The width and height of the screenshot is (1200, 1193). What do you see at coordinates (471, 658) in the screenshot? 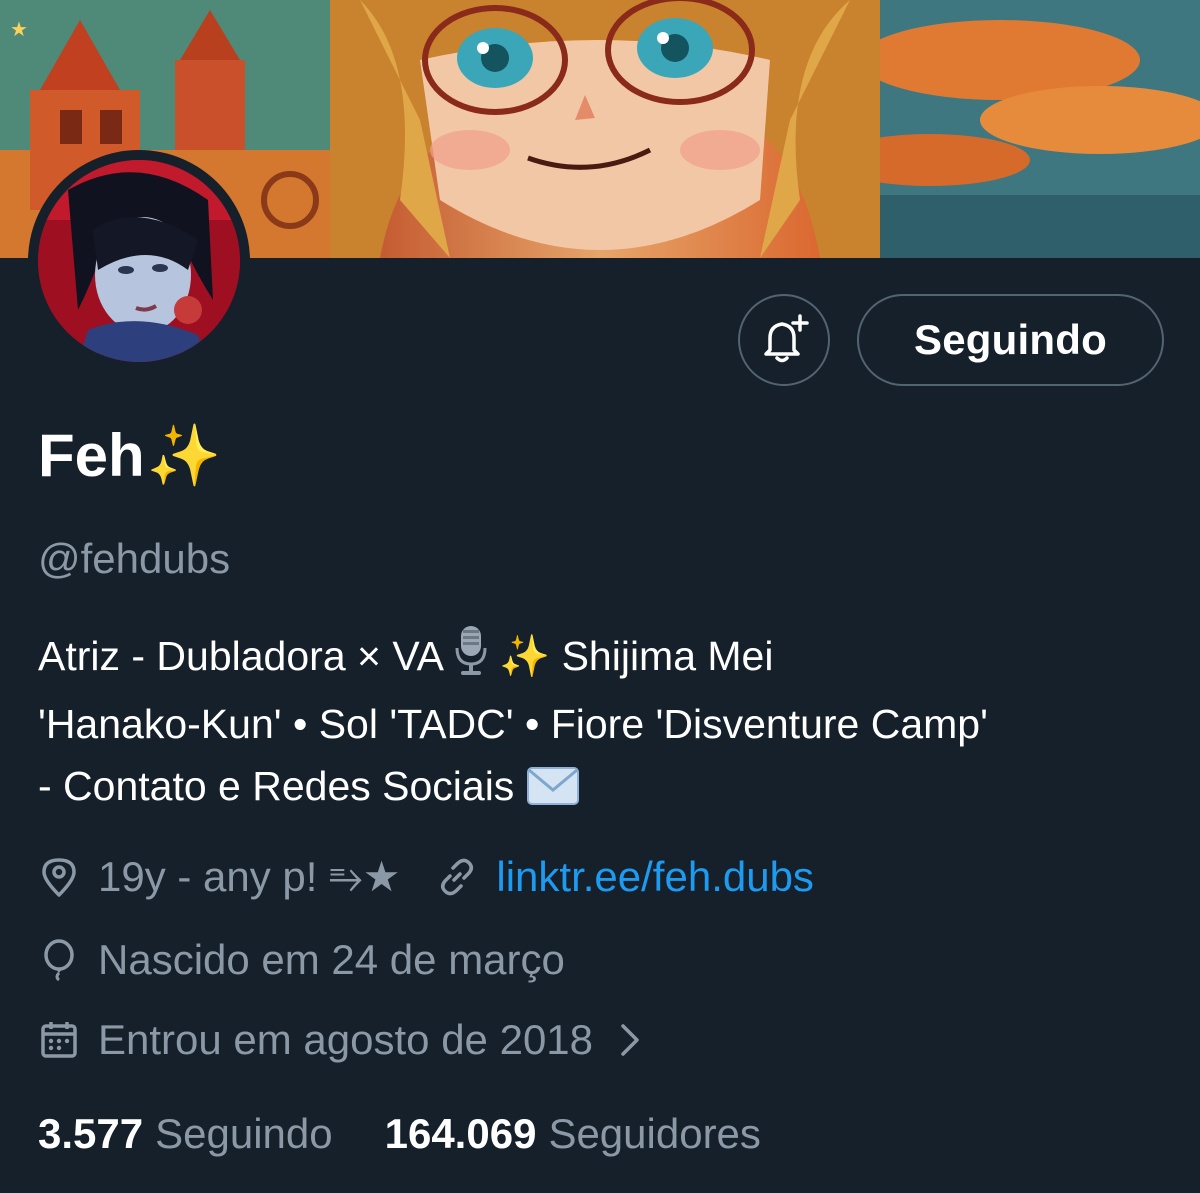
I see `microphone-icon` at bounding box center [471, 658].